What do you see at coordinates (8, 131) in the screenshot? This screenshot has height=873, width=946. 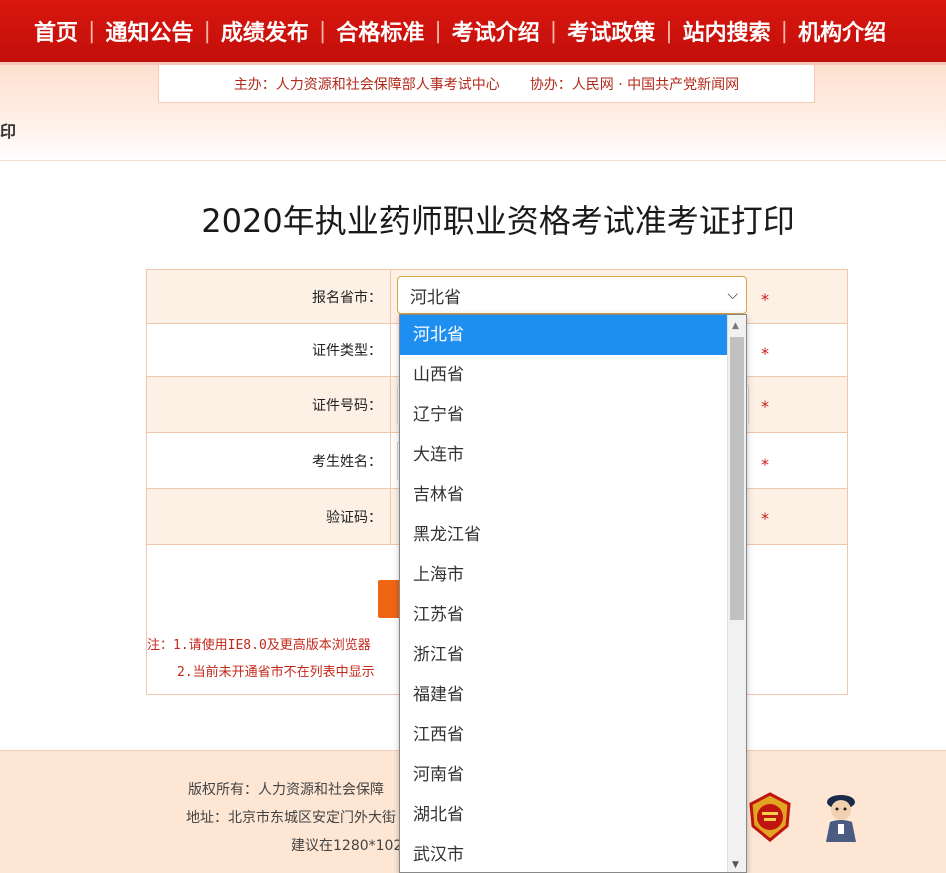 I see `breadcrumb: 印` at bounding box center [8, 131].